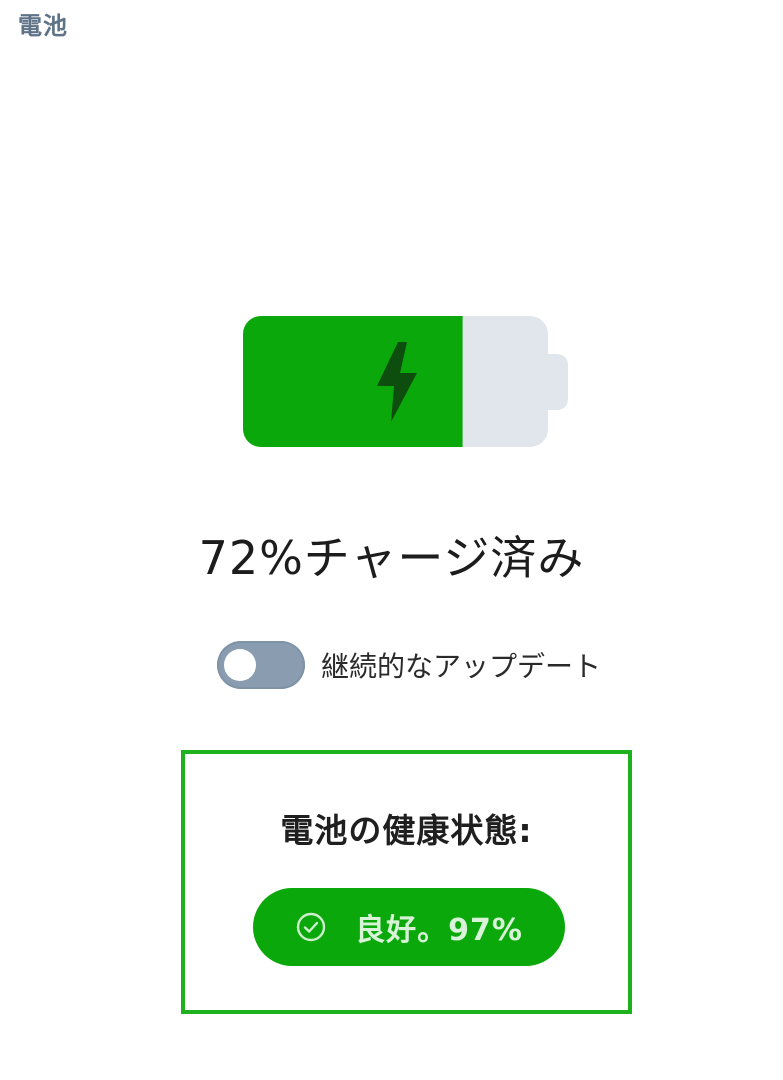 This screenshot has width=783, height=1080. Describe the element at coordinates (353, 381) in the screenshot. I see `battery-fill` at that location.